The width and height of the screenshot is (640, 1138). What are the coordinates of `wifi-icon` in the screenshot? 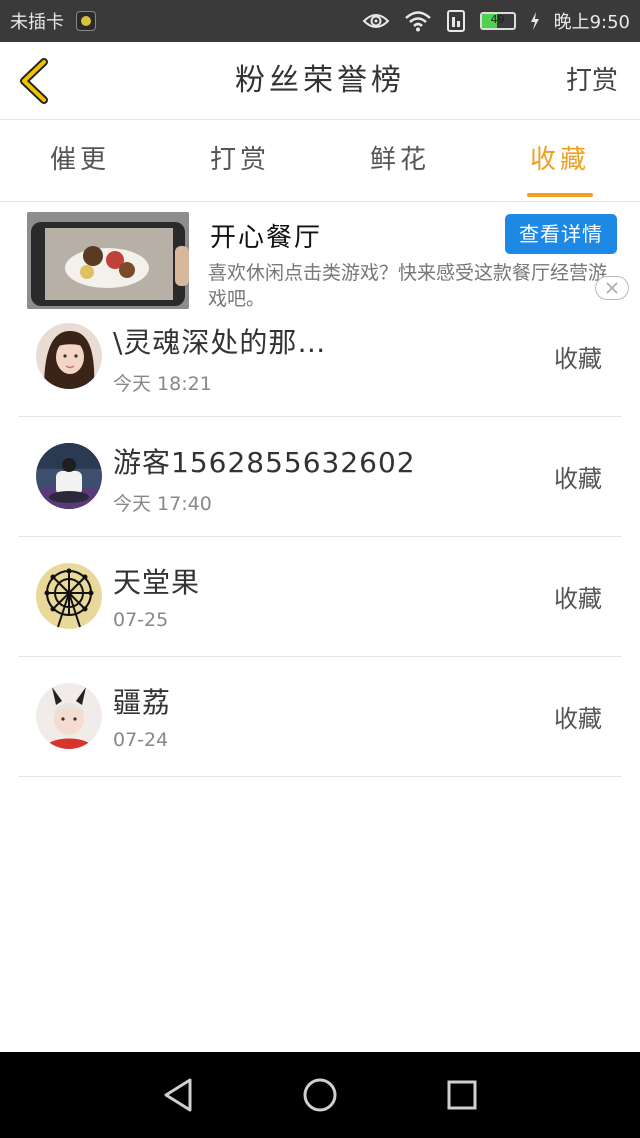 It's located at (417, 21).